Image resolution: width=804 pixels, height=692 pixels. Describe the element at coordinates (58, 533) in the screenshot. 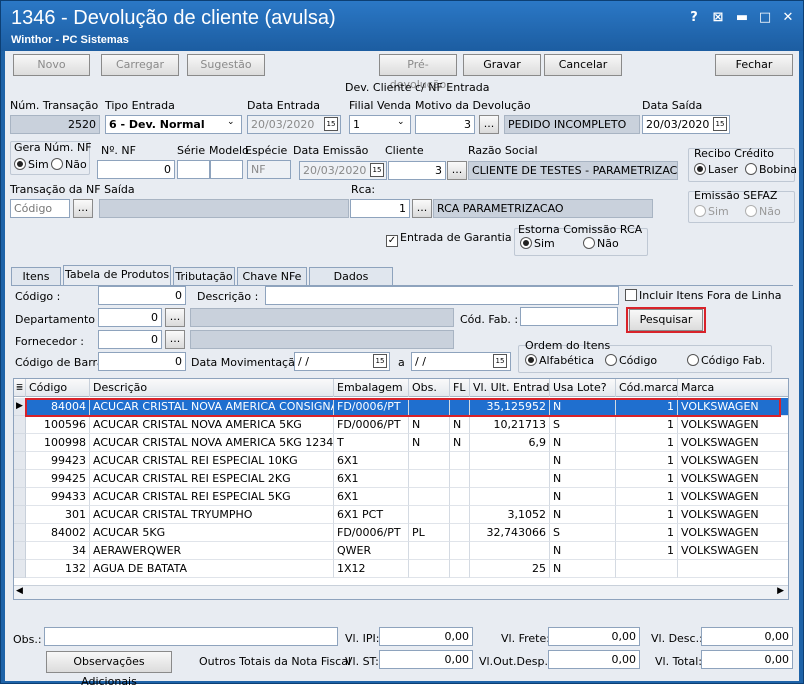

I see `cell-codigo: 84002` at that location.